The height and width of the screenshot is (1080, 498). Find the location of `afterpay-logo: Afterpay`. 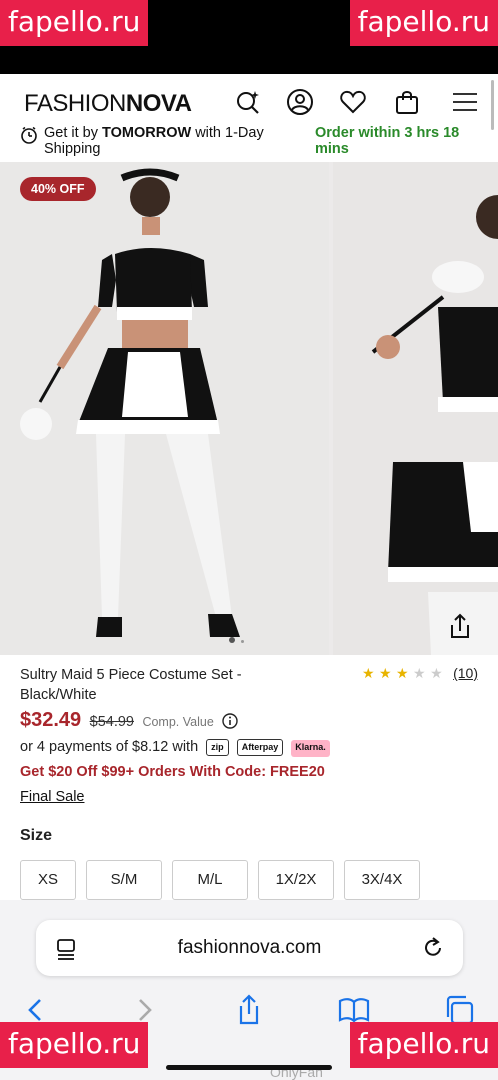

afterpay-logo: Afterpay is located at coordinates (260, 747).